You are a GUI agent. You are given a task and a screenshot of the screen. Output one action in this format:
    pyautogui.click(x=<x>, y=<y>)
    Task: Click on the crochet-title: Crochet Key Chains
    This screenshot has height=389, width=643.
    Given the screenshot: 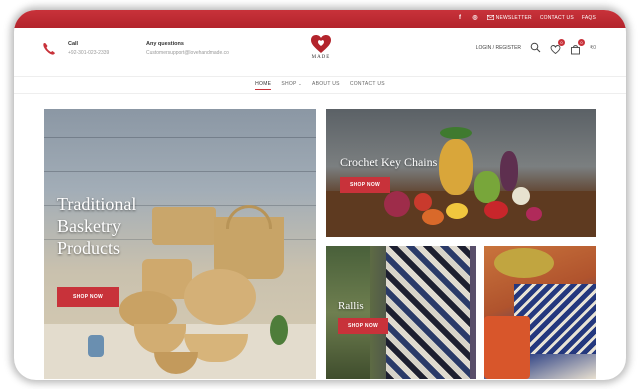 What is the action you would take?
    pyautogui.click(x=389, y=162)
    